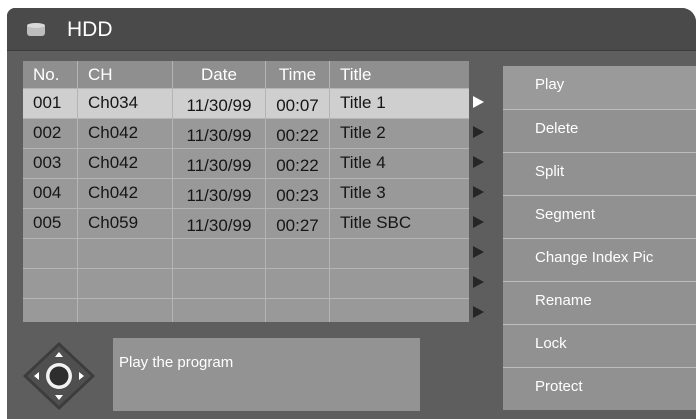  What do you see at coordinates (351, 29) in the screenshot?
I see `title-bar: HDD` at bounding box center [351, 29].